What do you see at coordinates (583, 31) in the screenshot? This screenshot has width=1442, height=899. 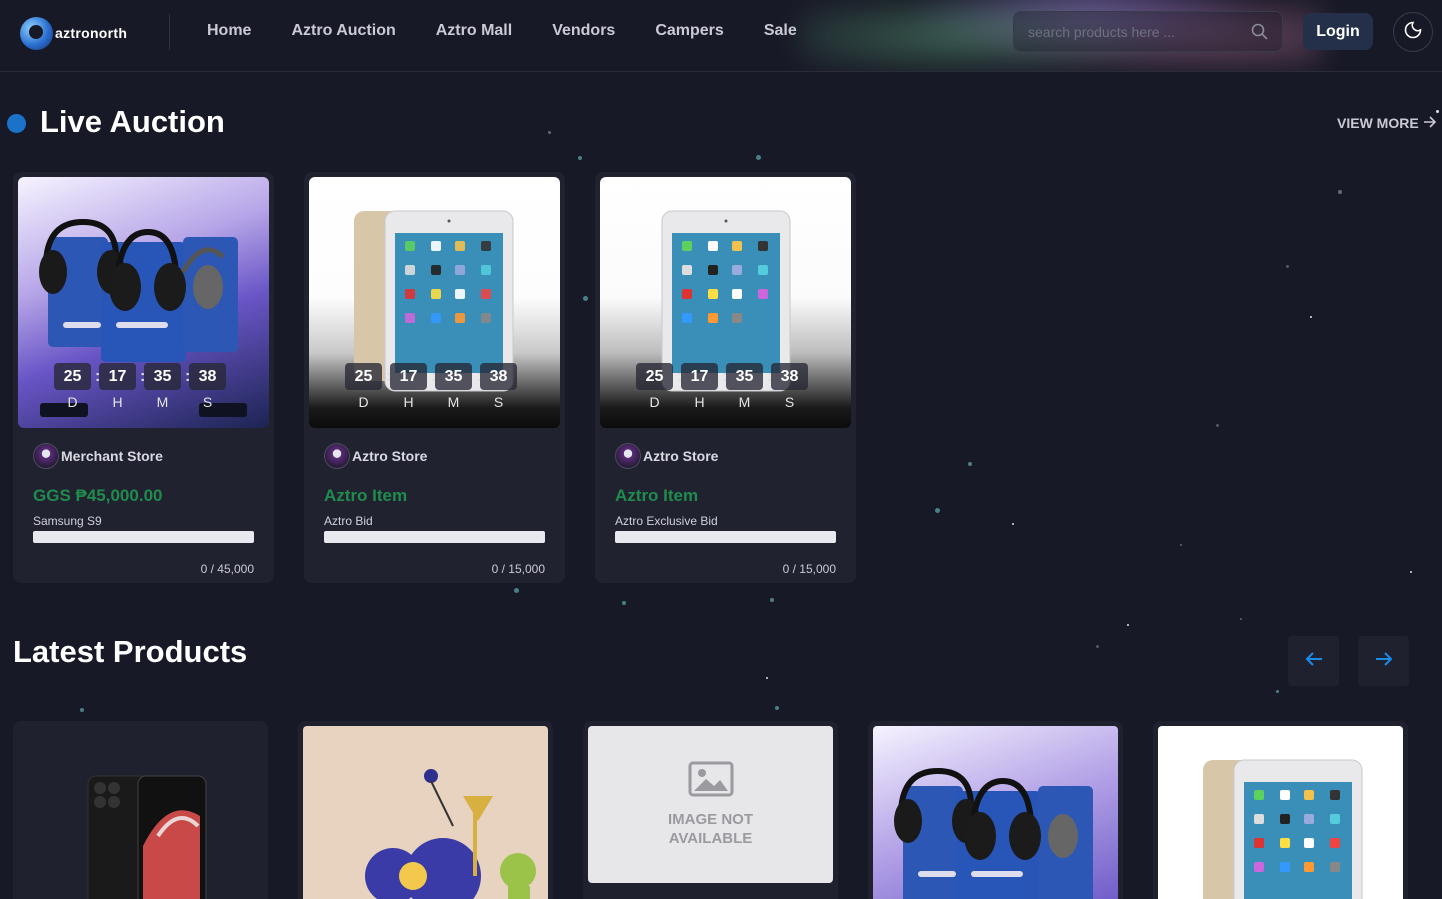 I see `nav-vendors: Vendors` at bounding box center [583, 31].